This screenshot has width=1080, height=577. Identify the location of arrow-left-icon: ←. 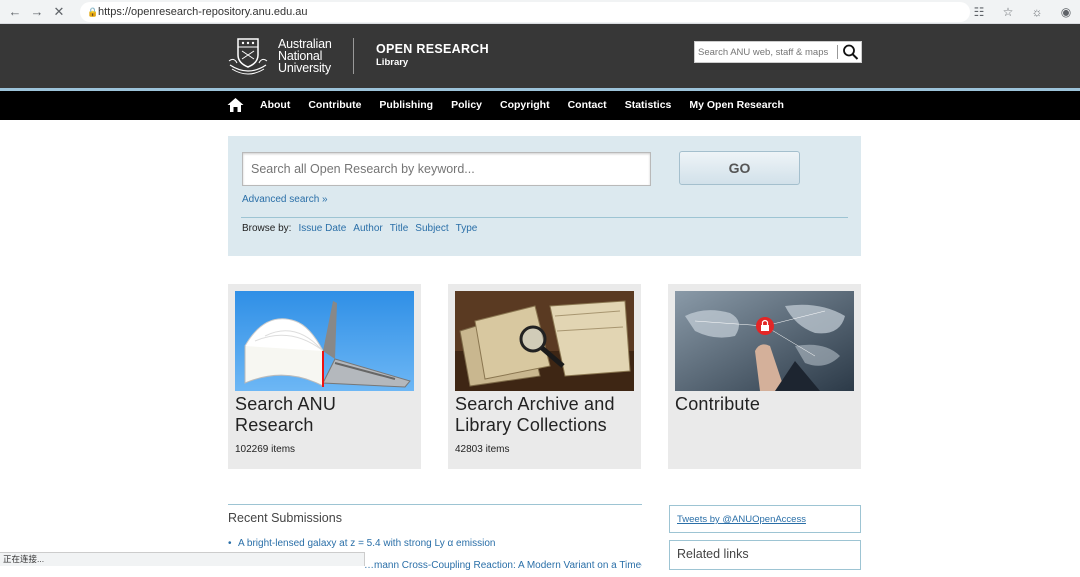
(15, 12).